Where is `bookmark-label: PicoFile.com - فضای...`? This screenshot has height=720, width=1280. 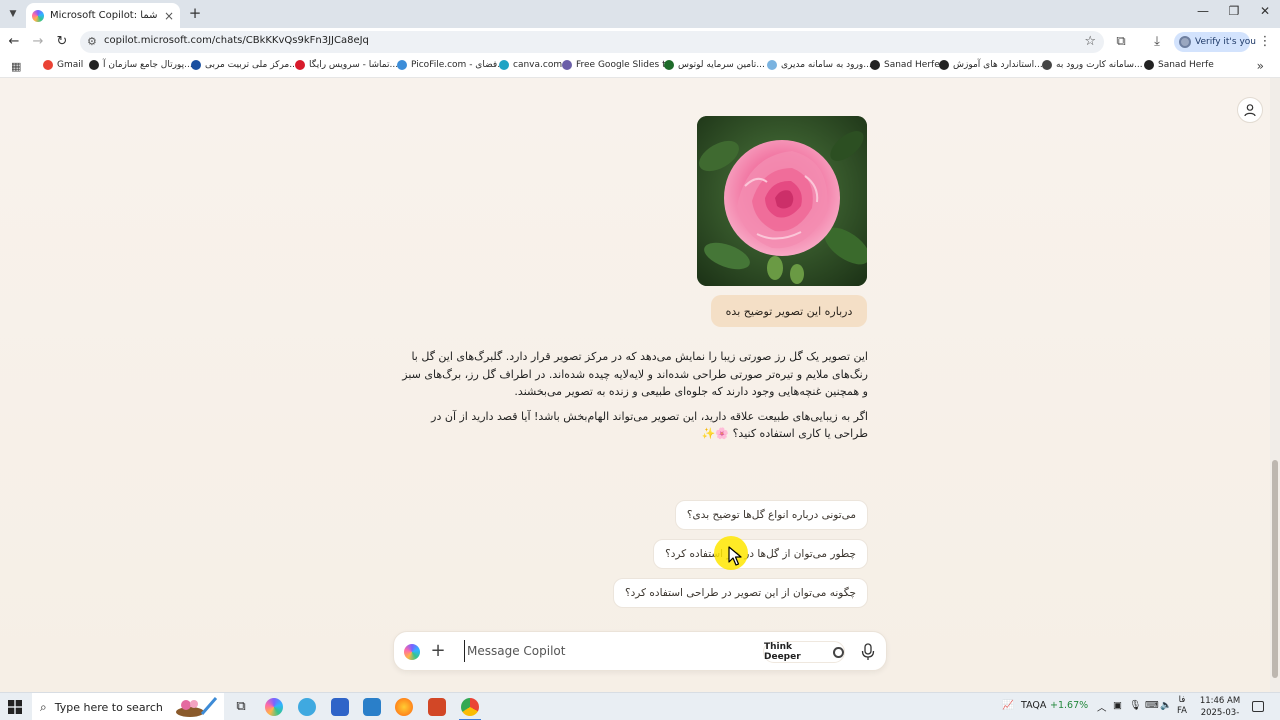
bookmark-label: PicoFile.com - فضای... is located at coordinates (458, 65).